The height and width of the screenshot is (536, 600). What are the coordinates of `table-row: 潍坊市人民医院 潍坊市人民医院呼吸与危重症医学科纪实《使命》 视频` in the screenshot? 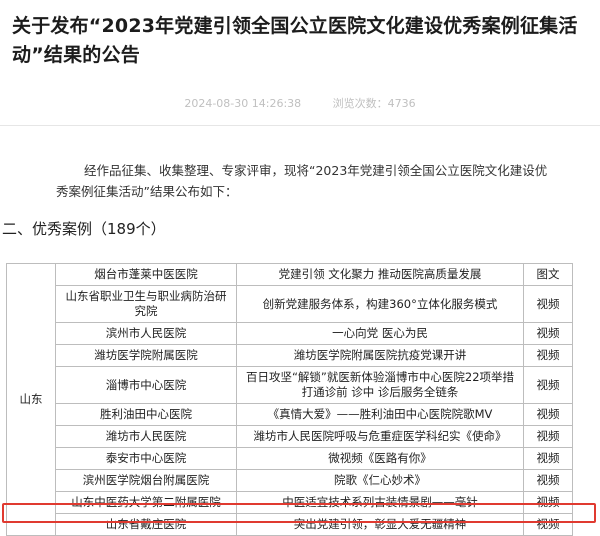 It's located at (290, 436).